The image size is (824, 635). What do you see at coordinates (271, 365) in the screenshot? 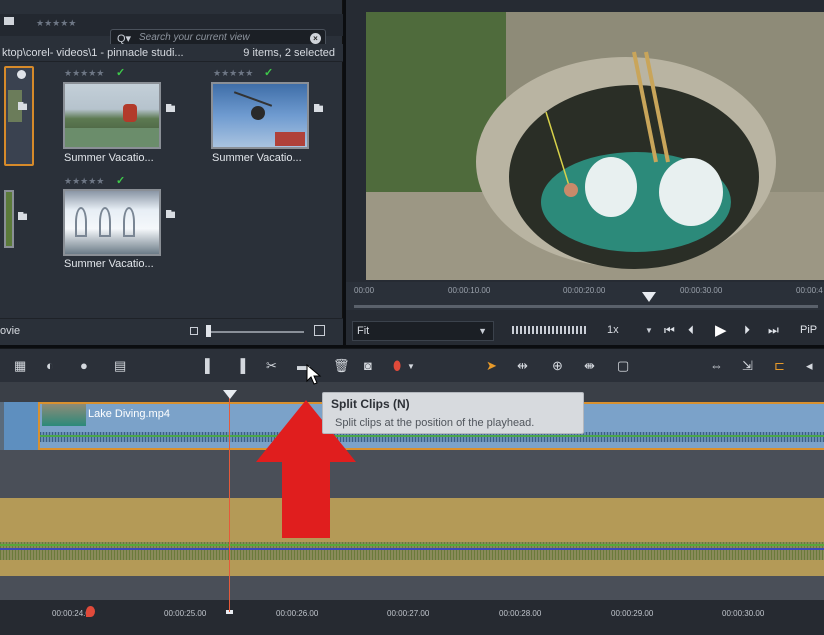
I see `razor-icon: ✂` at bounding box center [271, 365].